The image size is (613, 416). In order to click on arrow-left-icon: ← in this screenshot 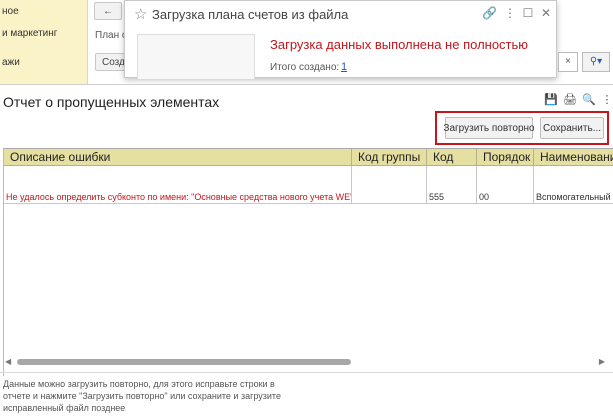, I will do `click(108, 11)`.